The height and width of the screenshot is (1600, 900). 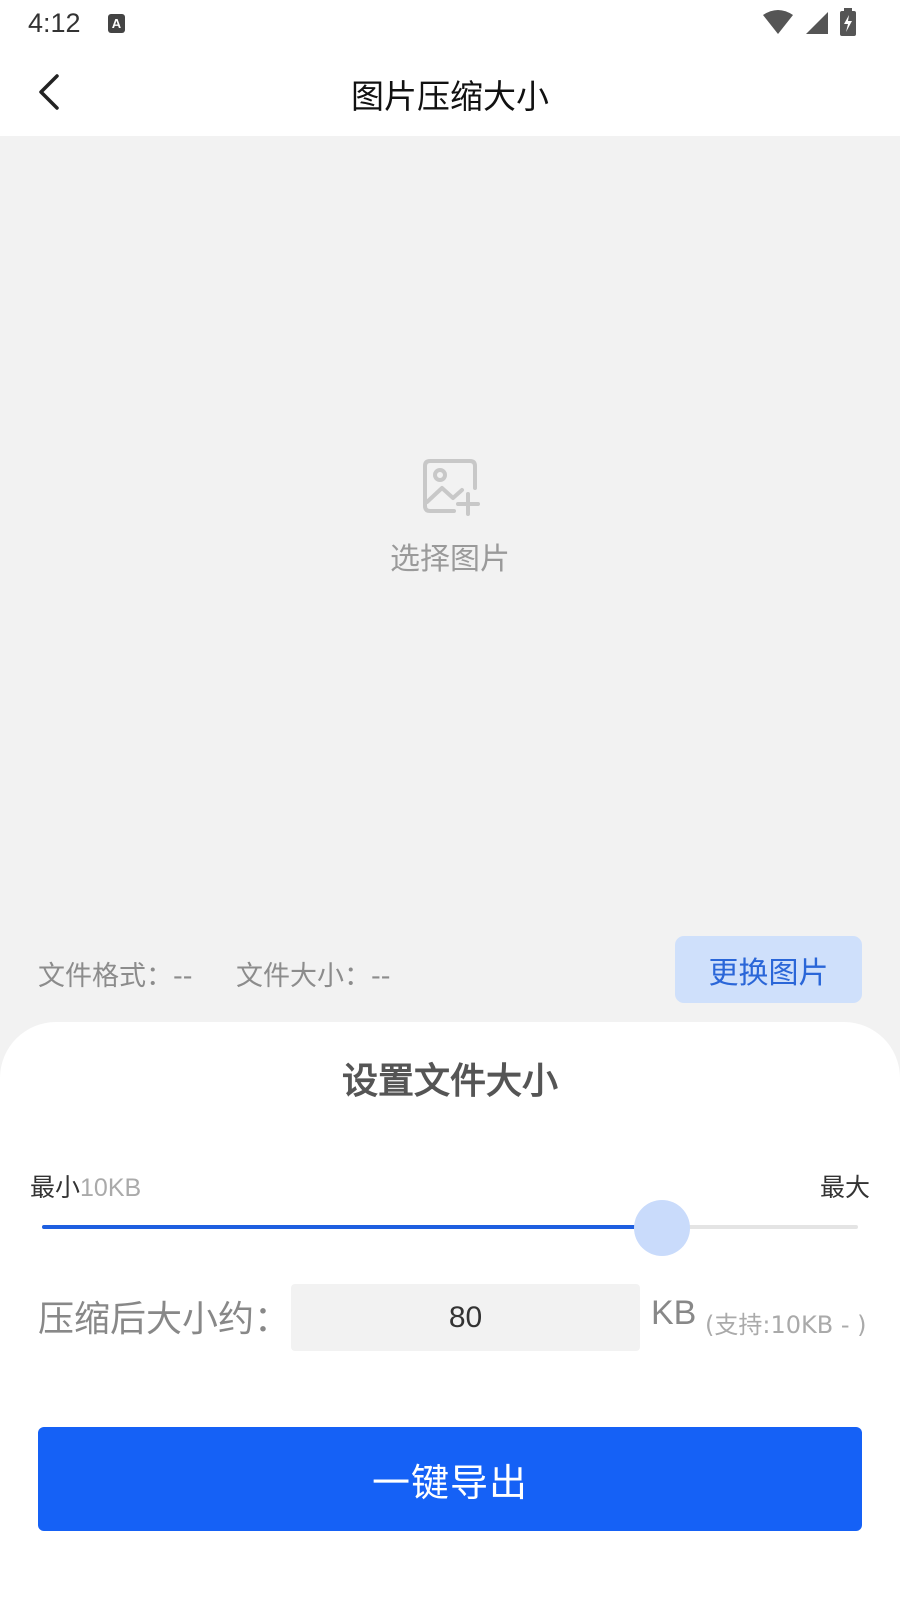 I want to click on slider-thumb, so click(x=662, y=1228).